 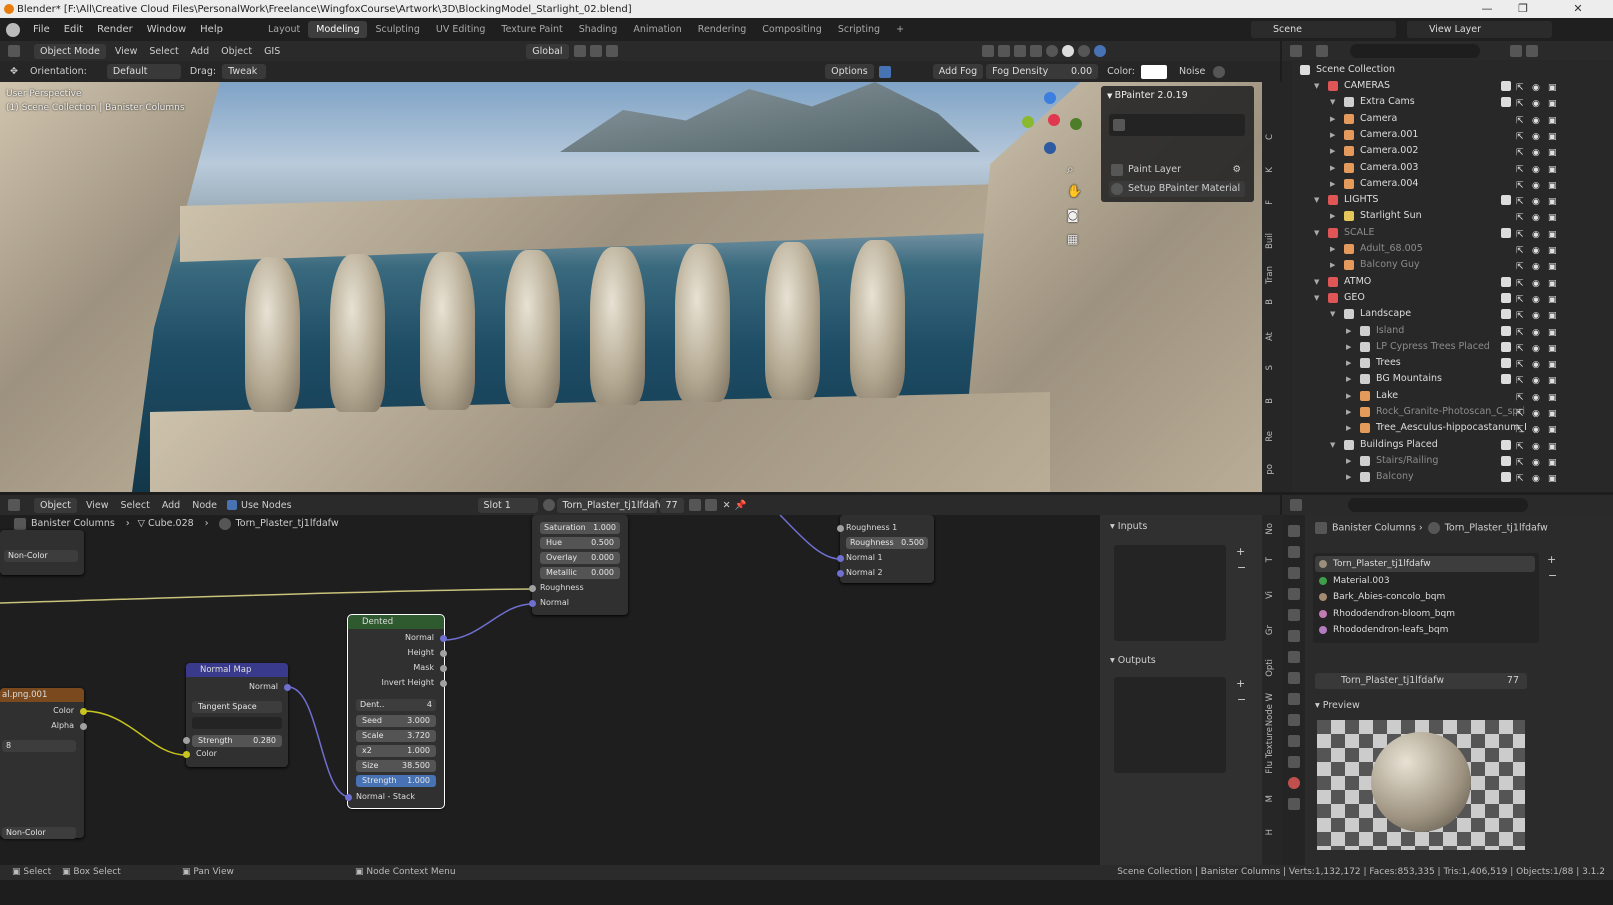 What do you see at coordinates (73, 29) in the screenshot?
I see `menu-edit: Edit` at bounding box center [73, 29].